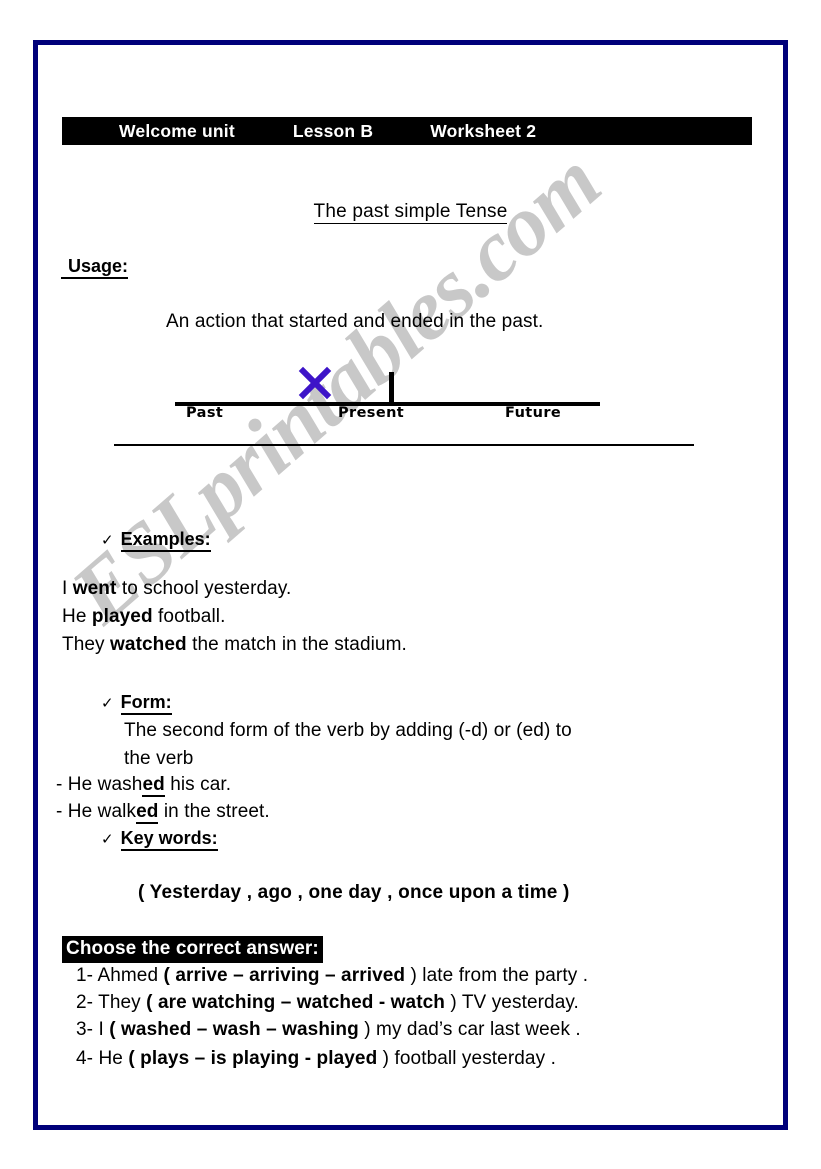 This screenshot has height=1169, width=821. What do you see at coordinates (77, 616) in the screenshot?
I see `example-pre: He` at bounding box center [77, 616].